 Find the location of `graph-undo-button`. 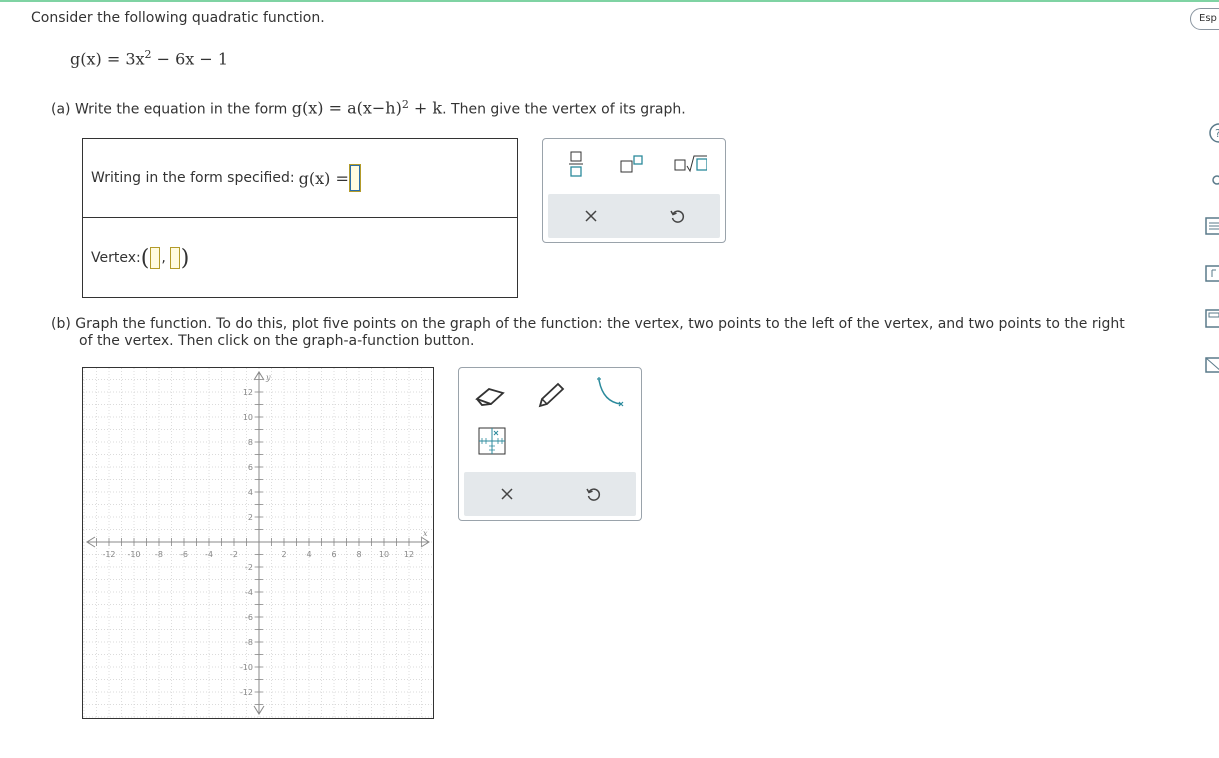

graph-undo-button is located at coordinates (593, 494).